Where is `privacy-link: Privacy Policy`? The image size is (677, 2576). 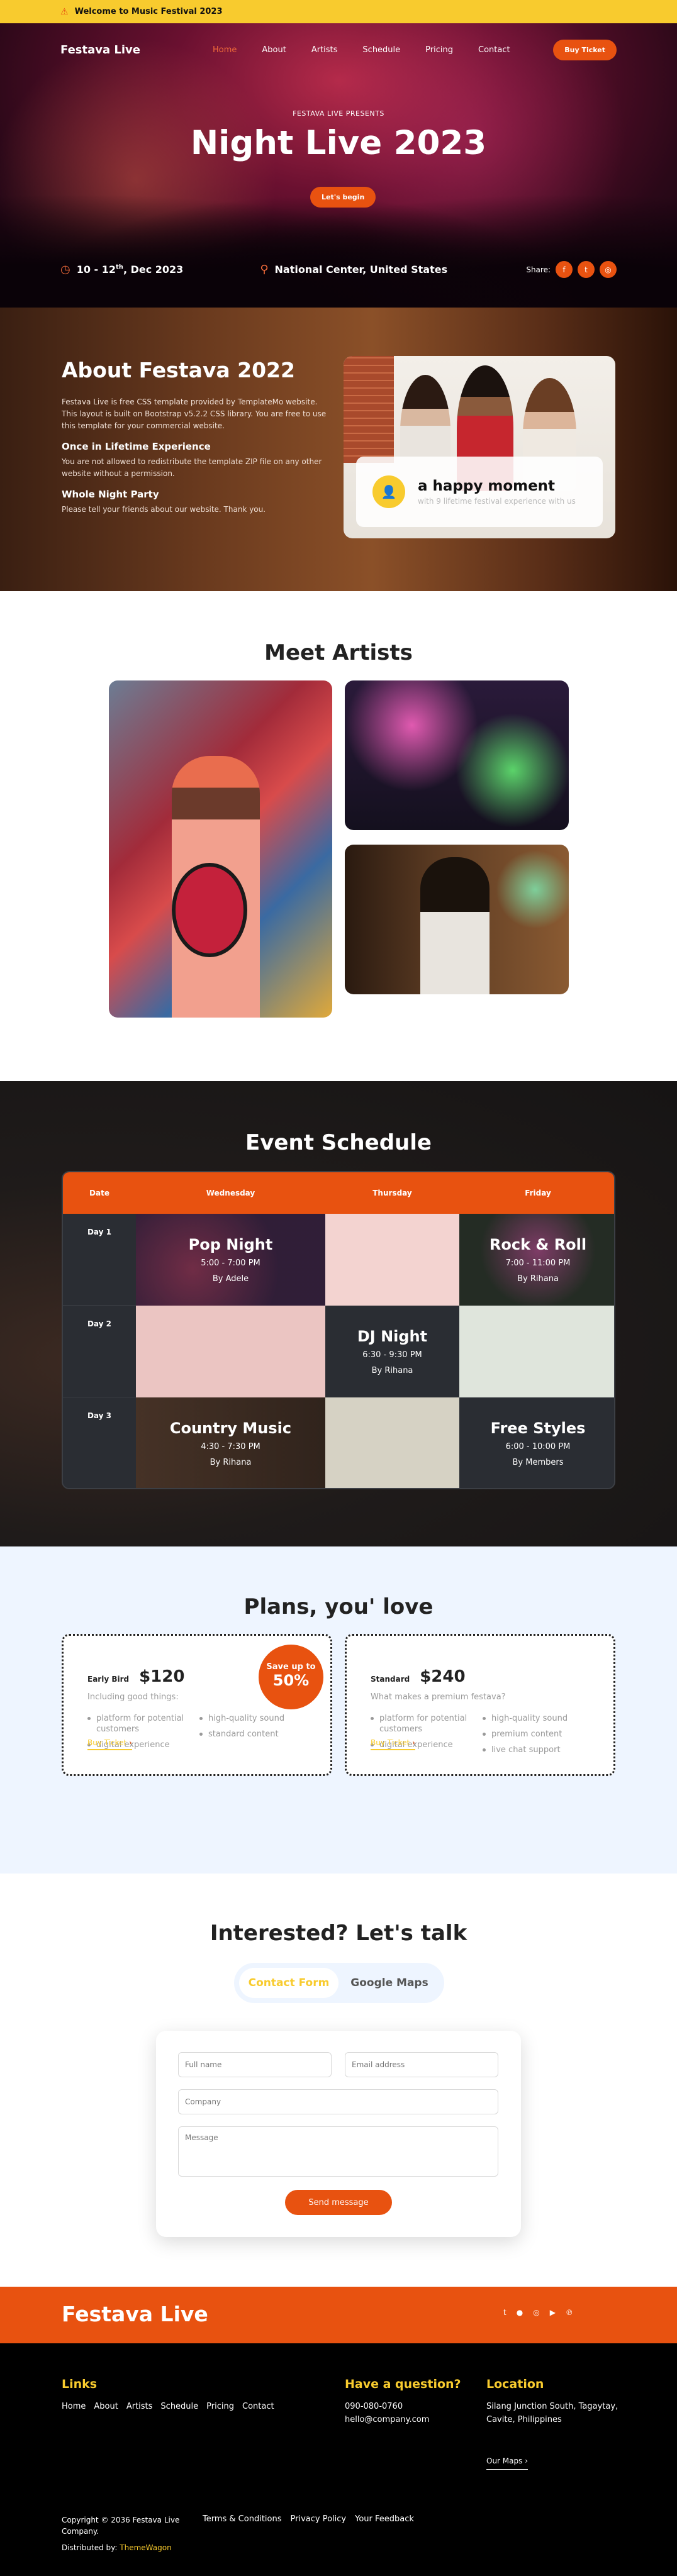
privacy-link: Privacy Policy is located at coordinates (319, 2519).